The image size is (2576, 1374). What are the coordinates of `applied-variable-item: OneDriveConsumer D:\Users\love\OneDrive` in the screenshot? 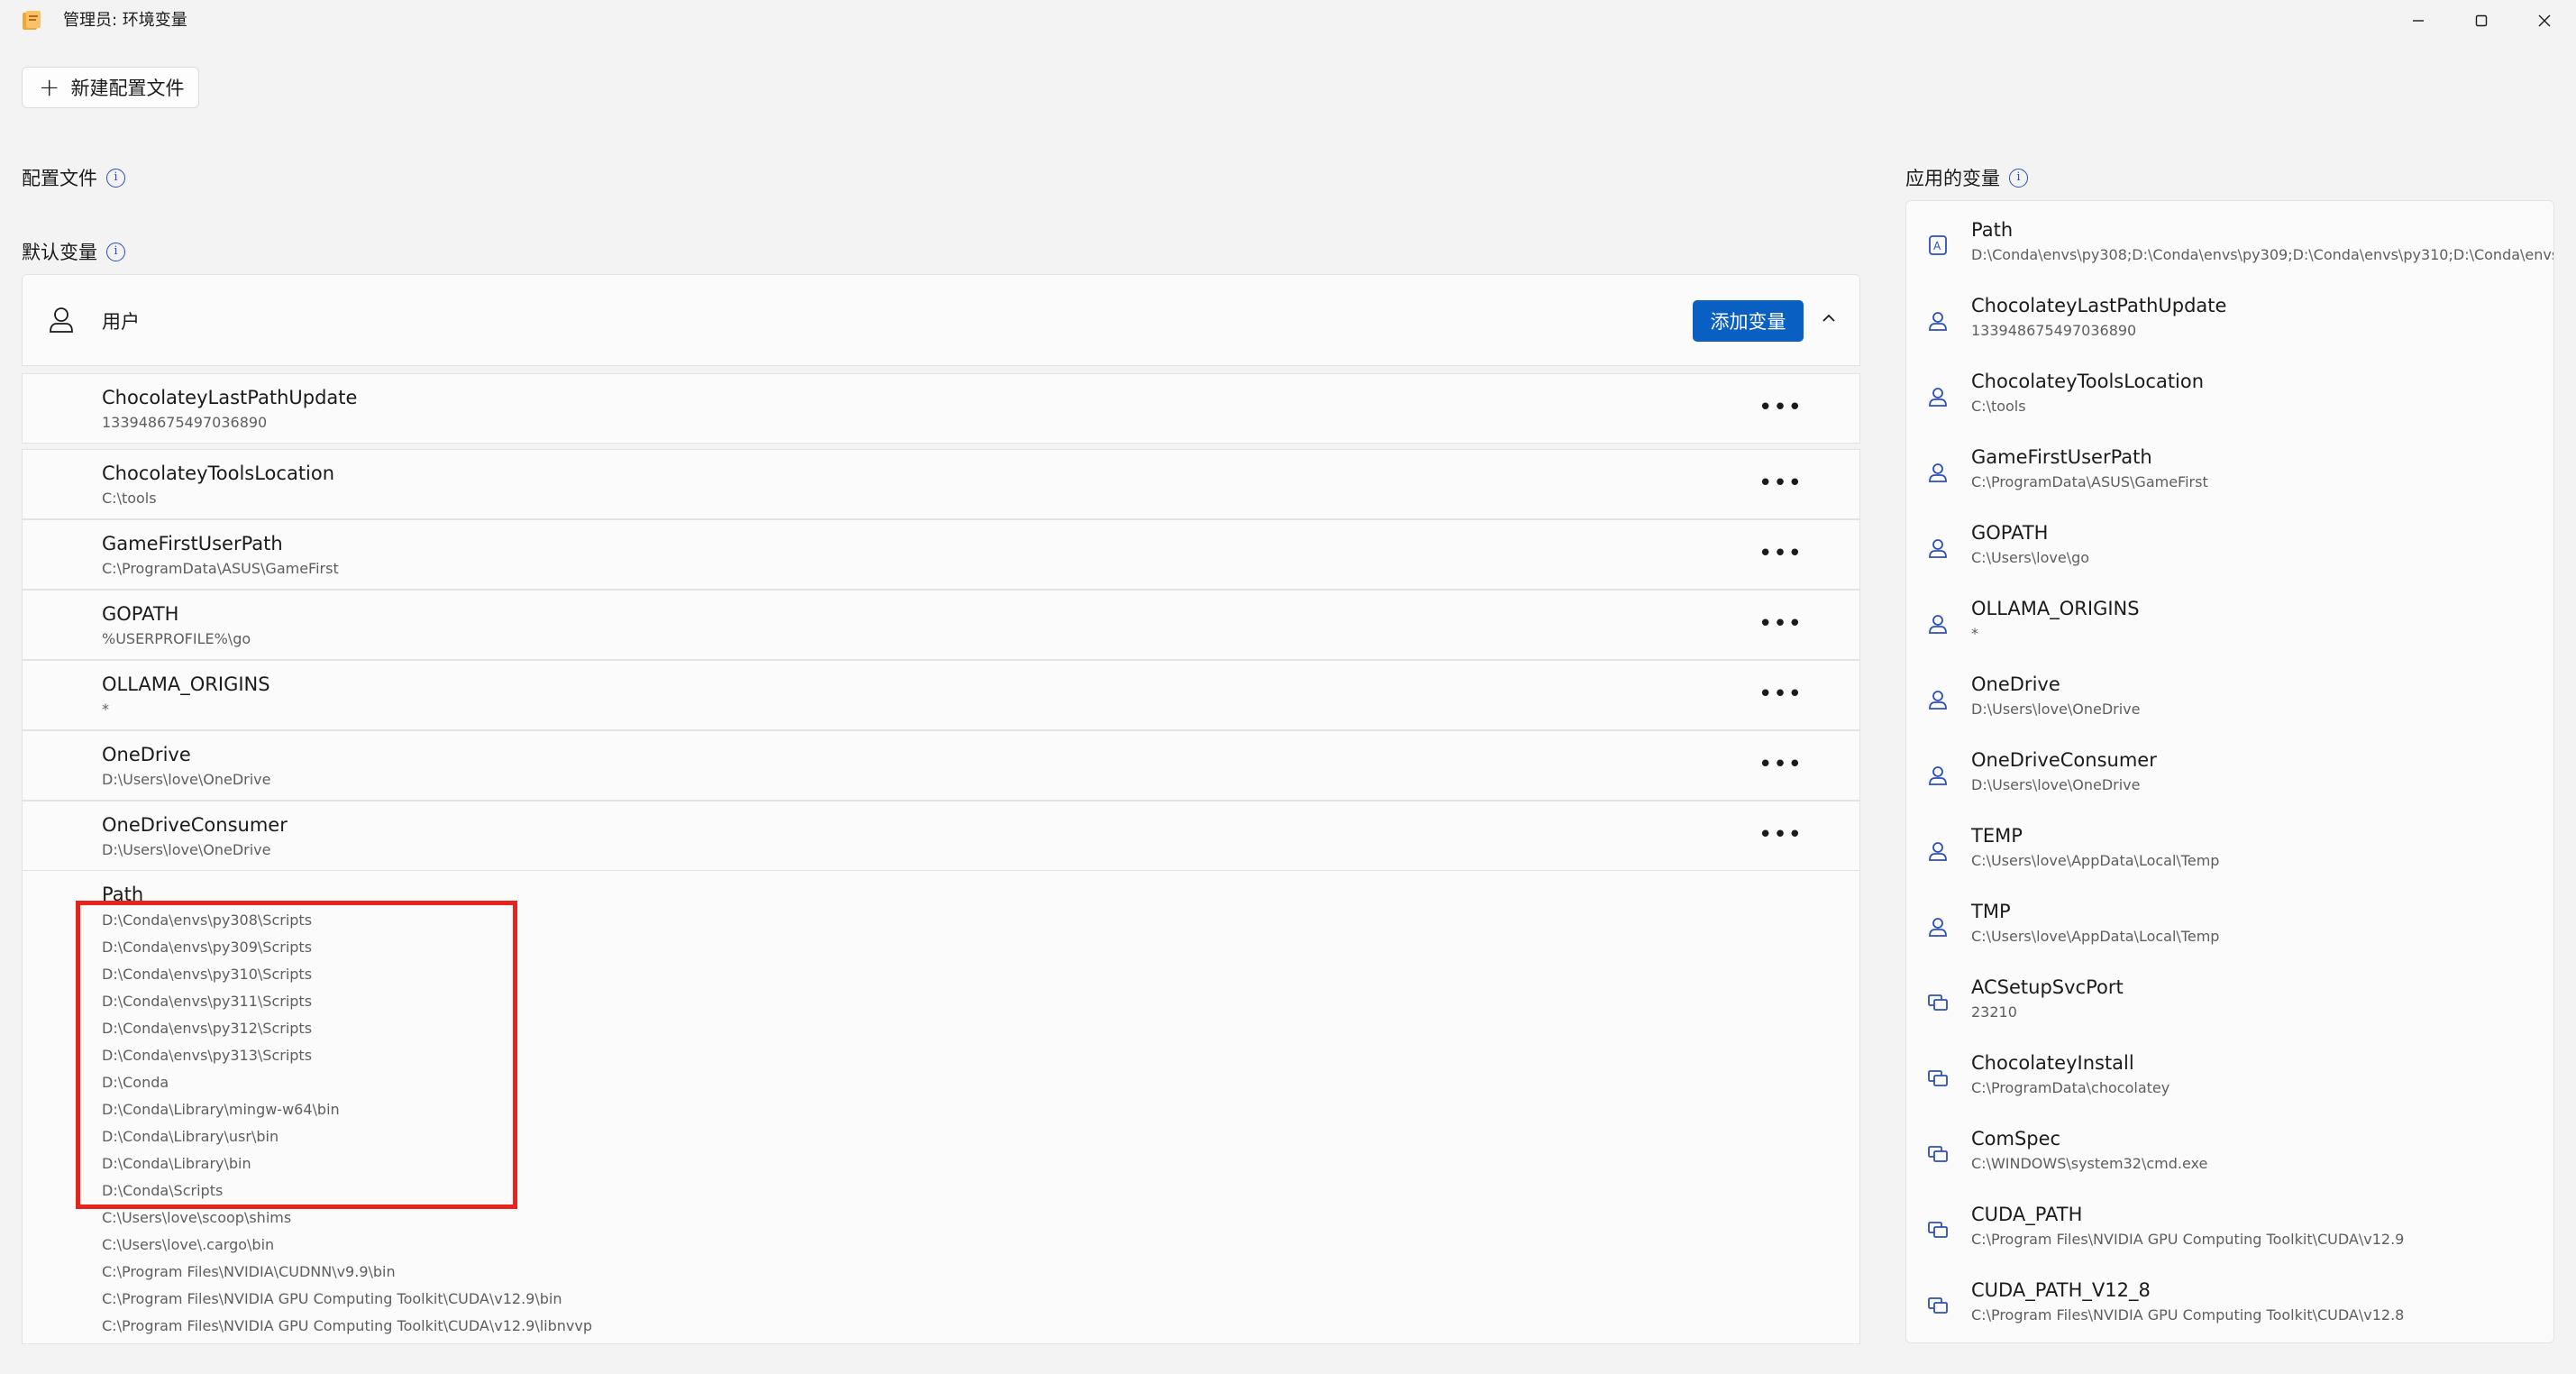 It's located at (2230, 778).